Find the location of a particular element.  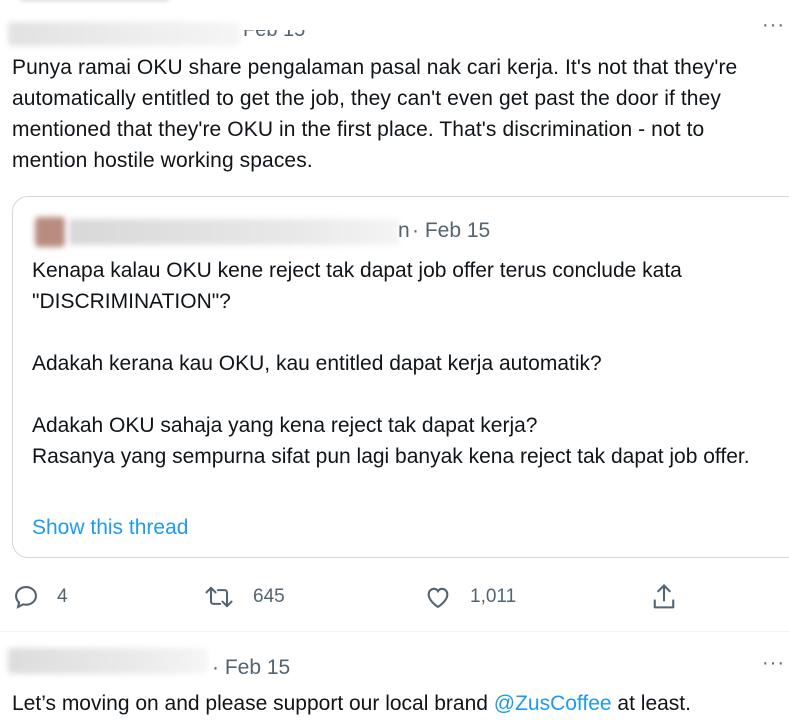

mention-link: @ZusCoffee is located at coordinates (553, 703).